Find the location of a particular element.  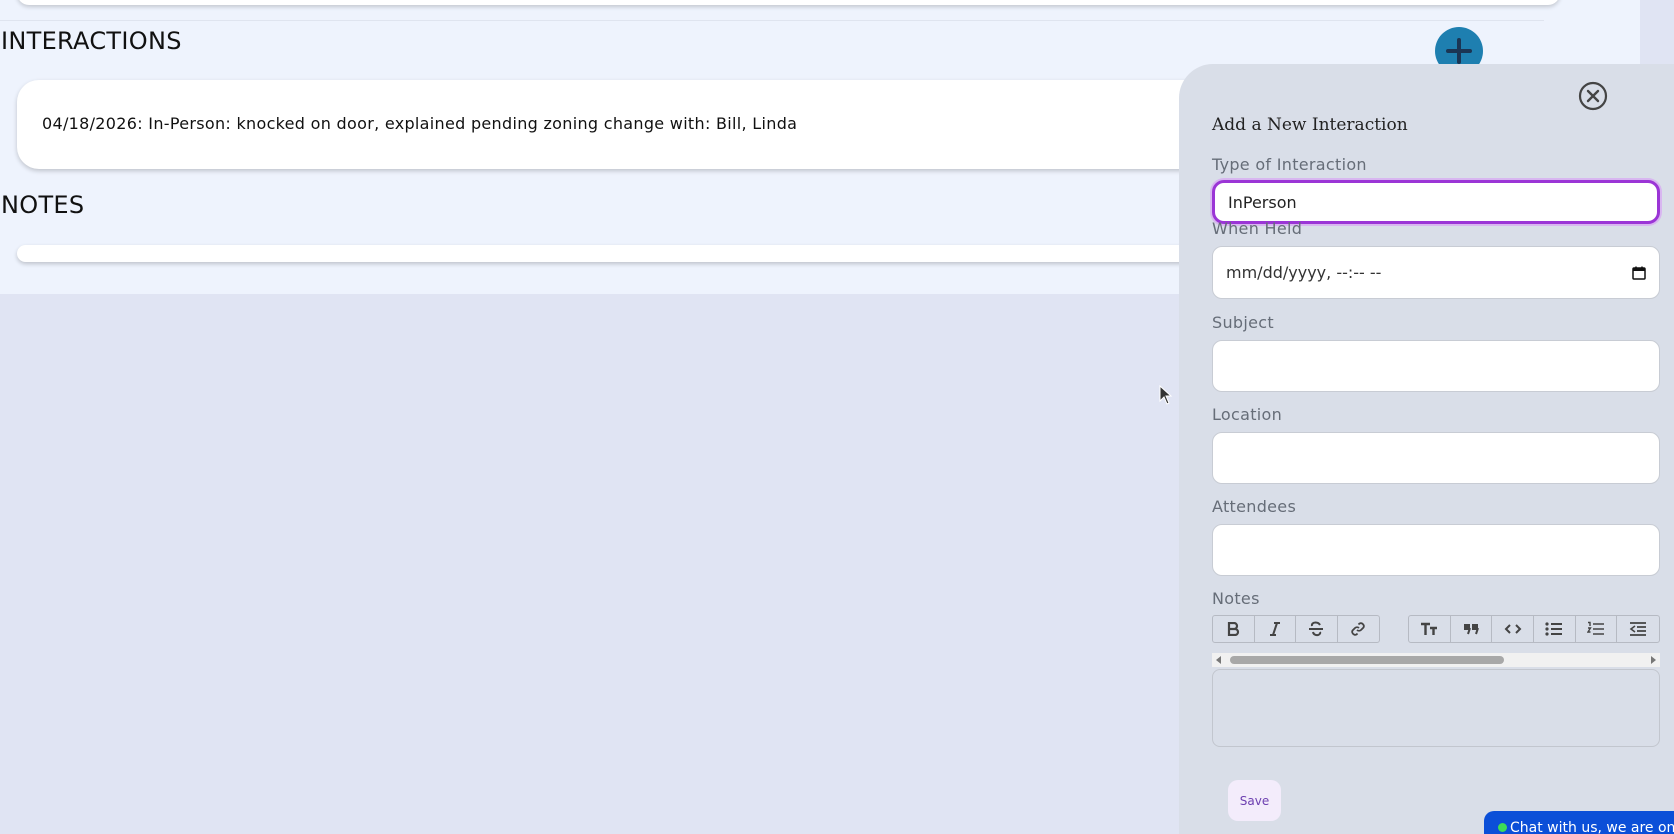

chat-label: Chat with us, we are online! is located at coordinates (1592, 827).